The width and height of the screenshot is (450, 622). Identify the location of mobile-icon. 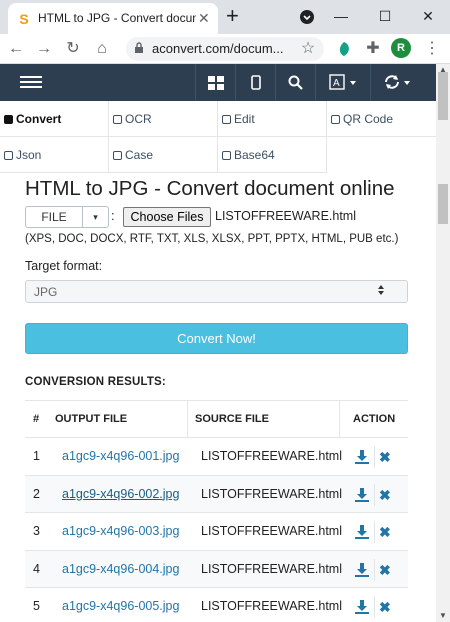
(255, 82).